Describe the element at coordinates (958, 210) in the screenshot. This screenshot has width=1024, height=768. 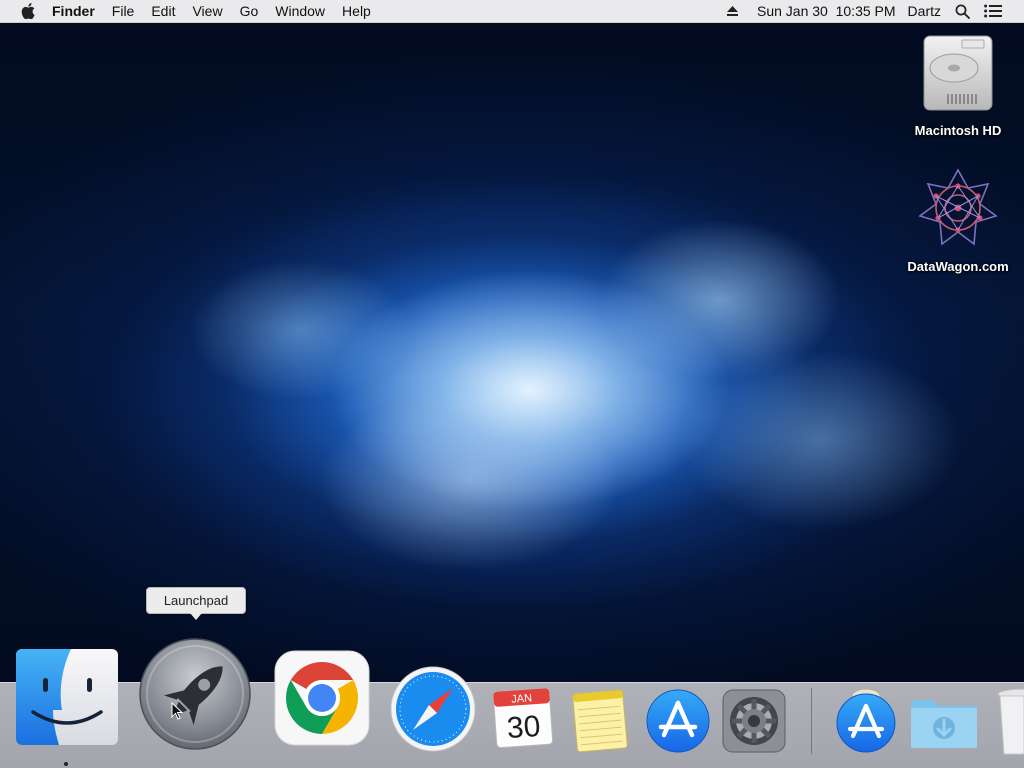
I see `datawagon-icon` at that location.